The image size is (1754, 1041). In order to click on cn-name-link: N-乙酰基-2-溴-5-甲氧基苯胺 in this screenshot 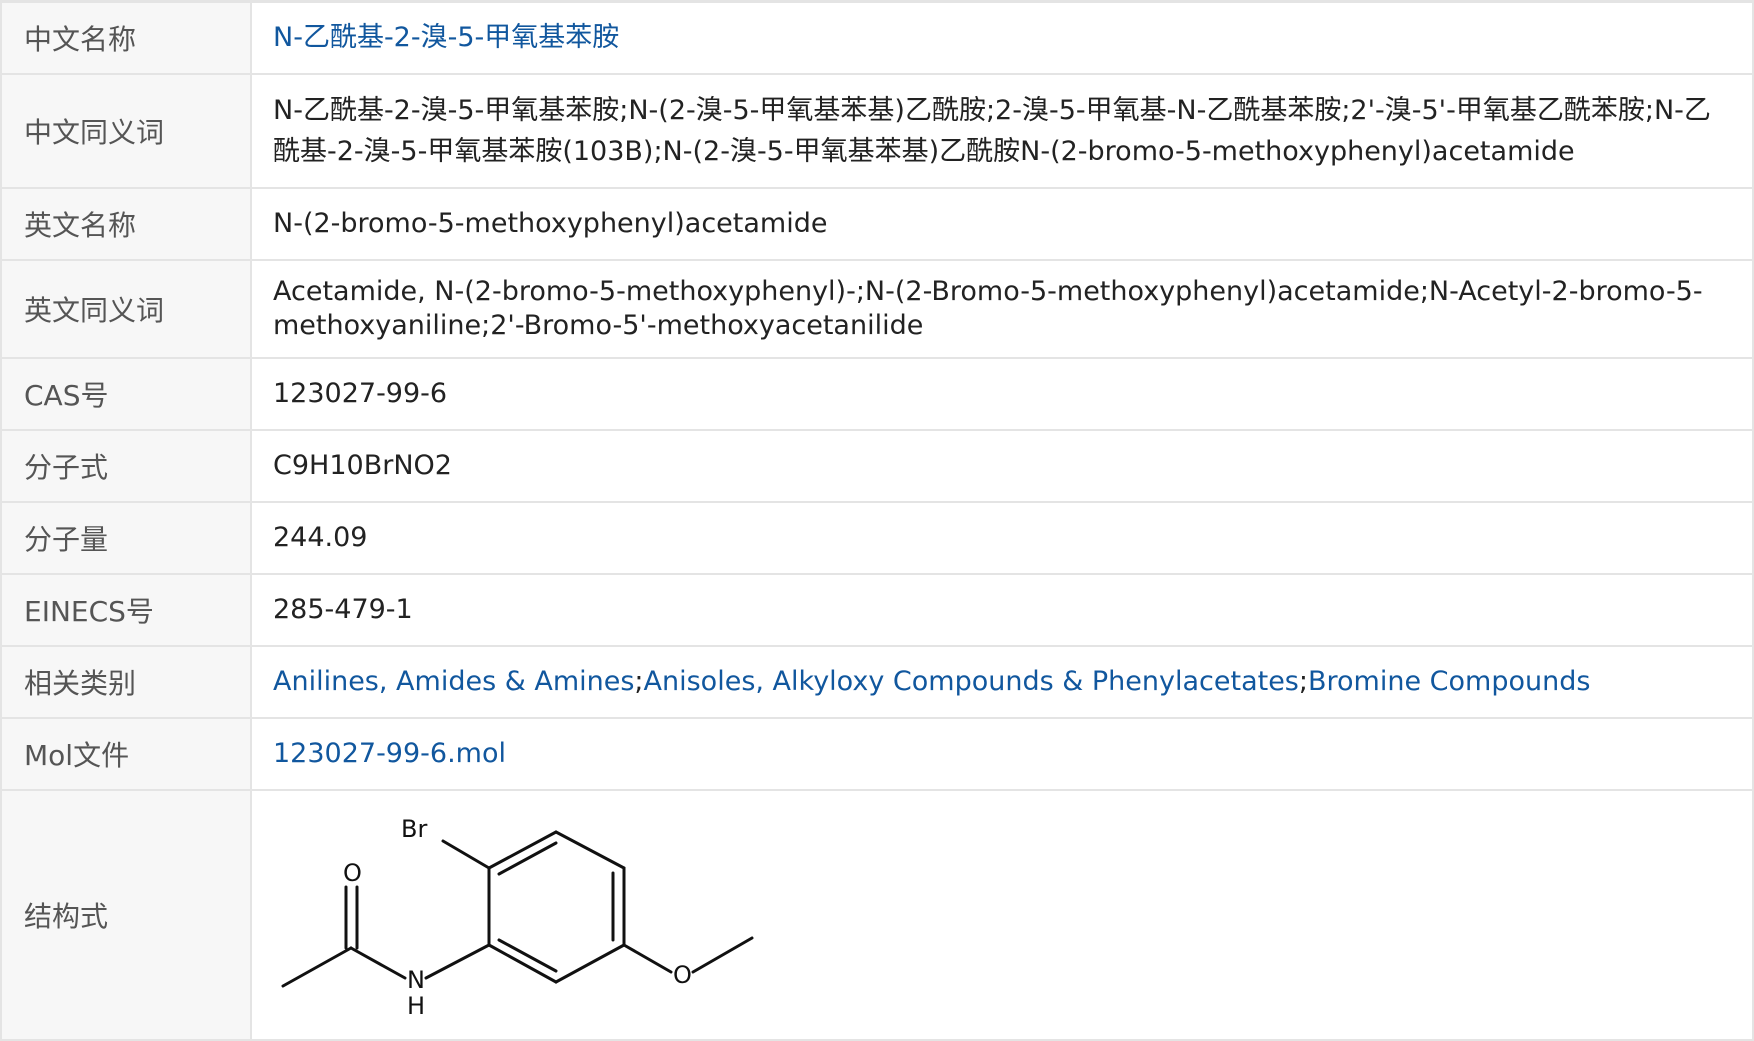, I will do `click(446, 37)`.